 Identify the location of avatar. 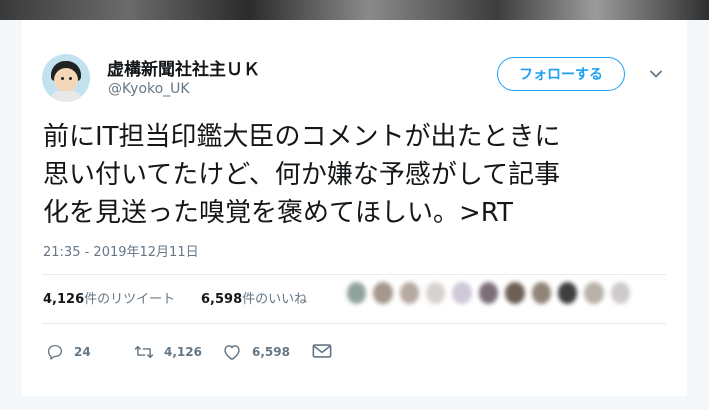
(66, 78).